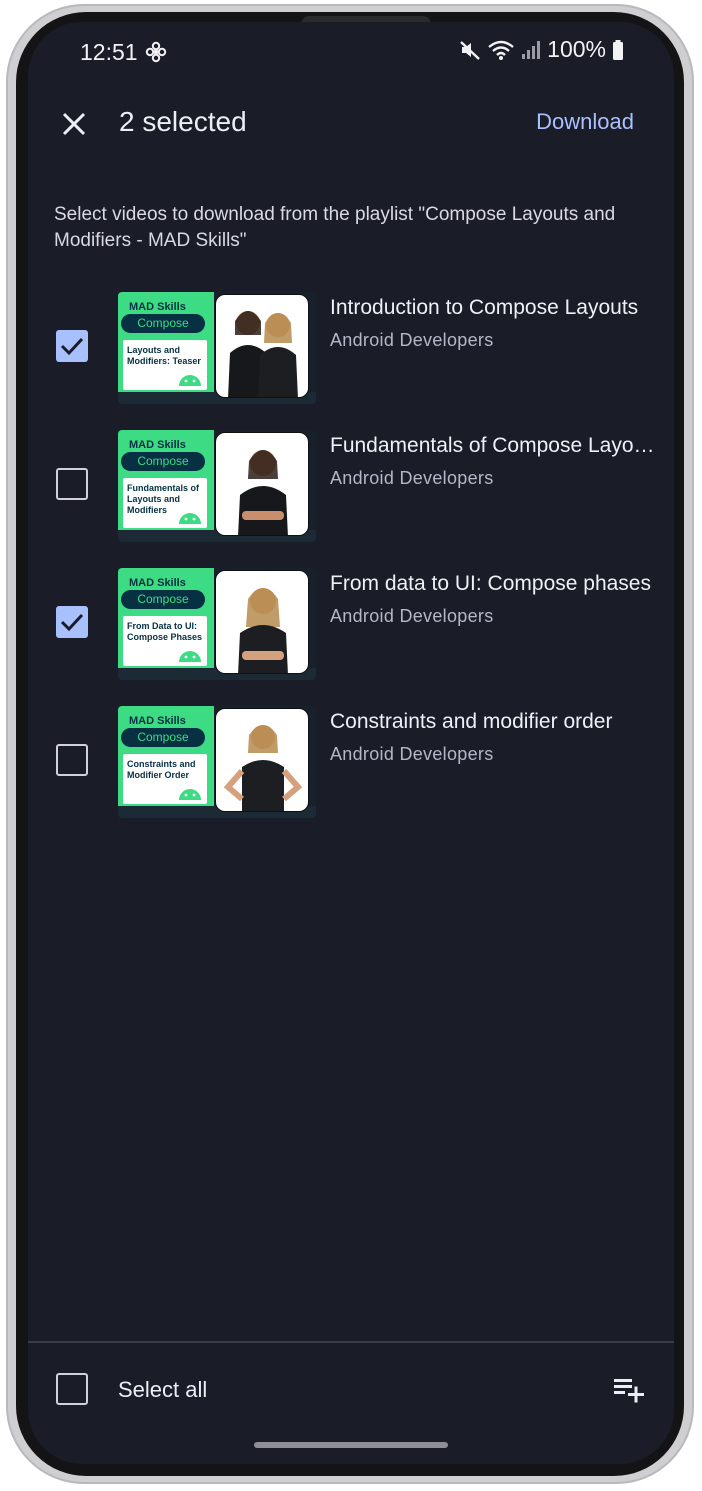  What do you see at coordinates (531, 49) in the screenshot?
I see `signal-icon` at bounding box center [531, 49].